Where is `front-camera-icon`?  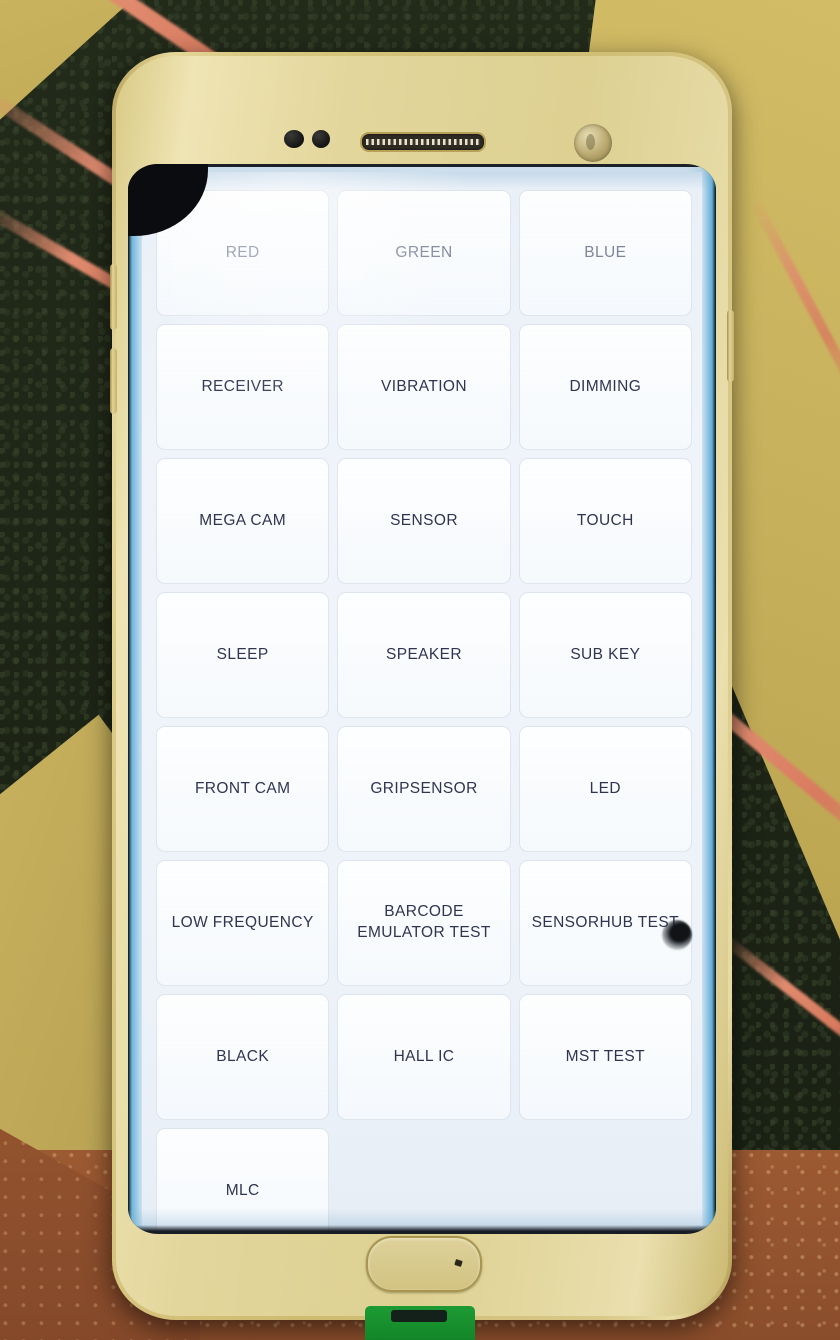 front-camera-icon is located at coordinates (593, 143).